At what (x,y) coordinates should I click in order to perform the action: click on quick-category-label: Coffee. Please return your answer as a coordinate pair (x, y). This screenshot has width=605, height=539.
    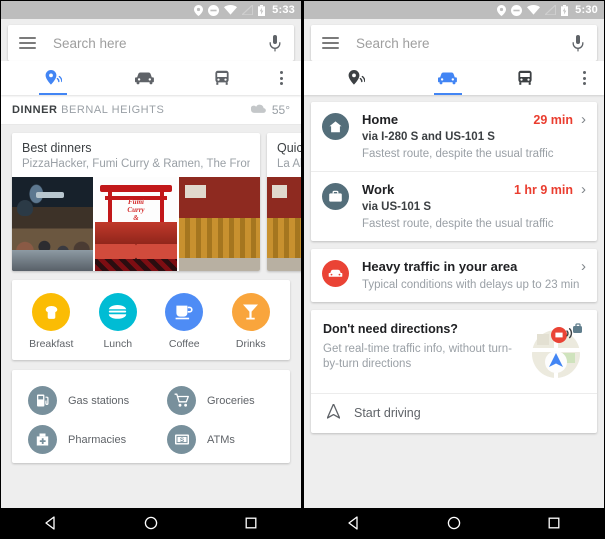
    Looking at the image, I should click on (184, 344).